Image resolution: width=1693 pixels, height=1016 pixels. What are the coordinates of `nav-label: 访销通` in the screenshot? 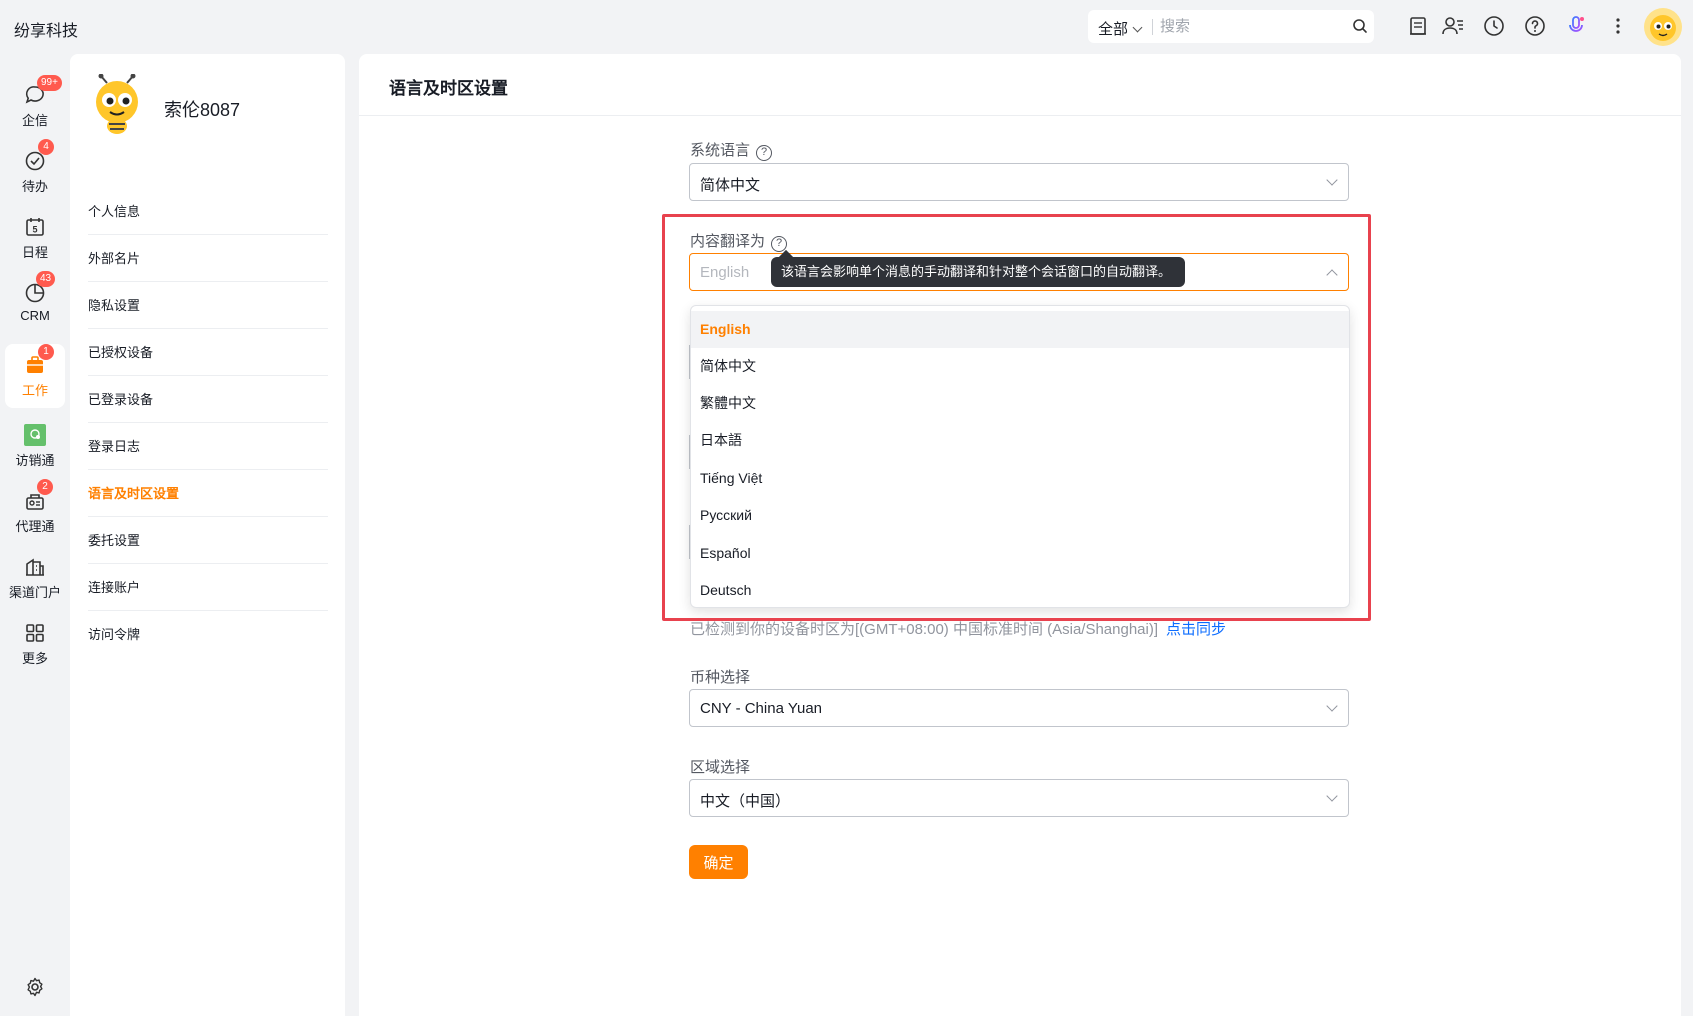 It's located at (35, 460).